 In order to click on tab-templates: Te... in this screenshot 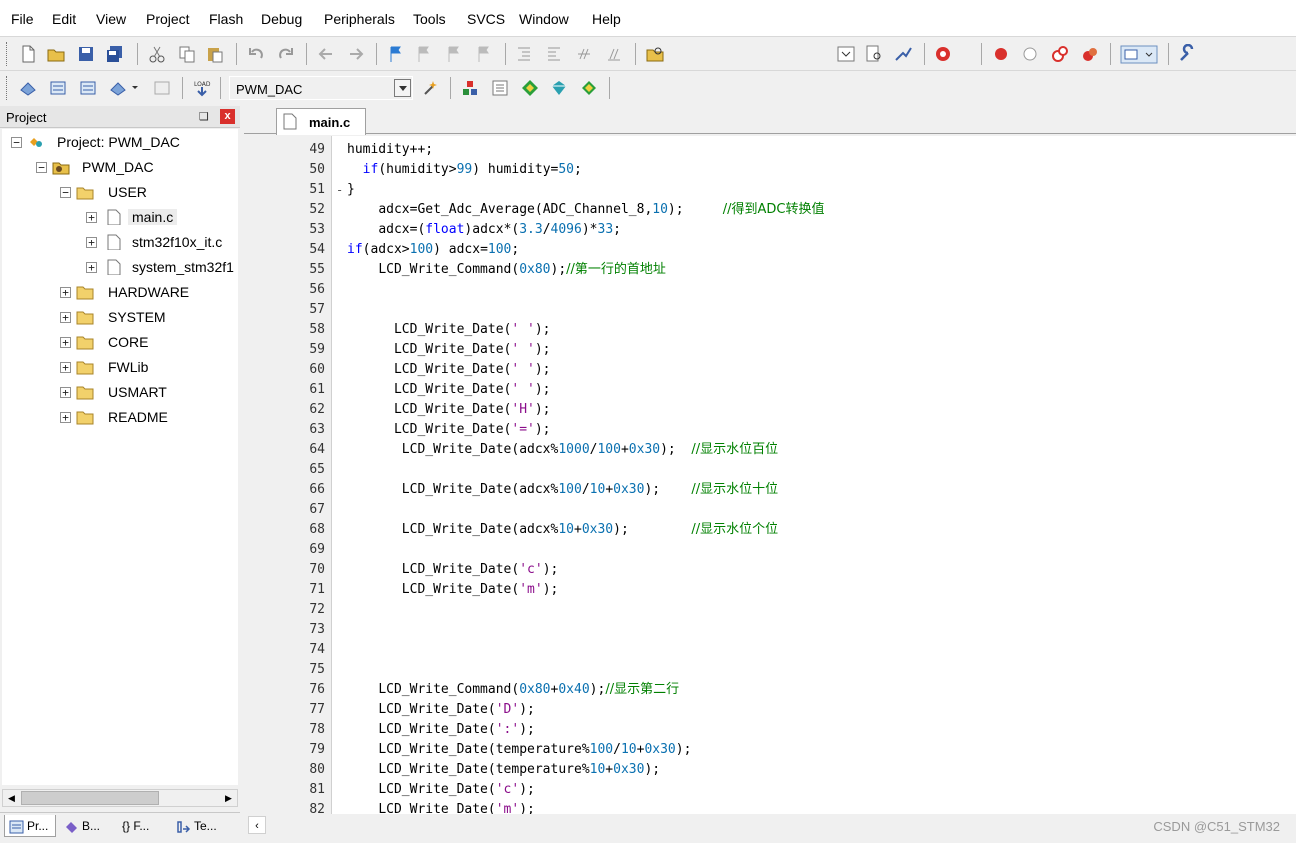, I will do `click(203, 826)`.